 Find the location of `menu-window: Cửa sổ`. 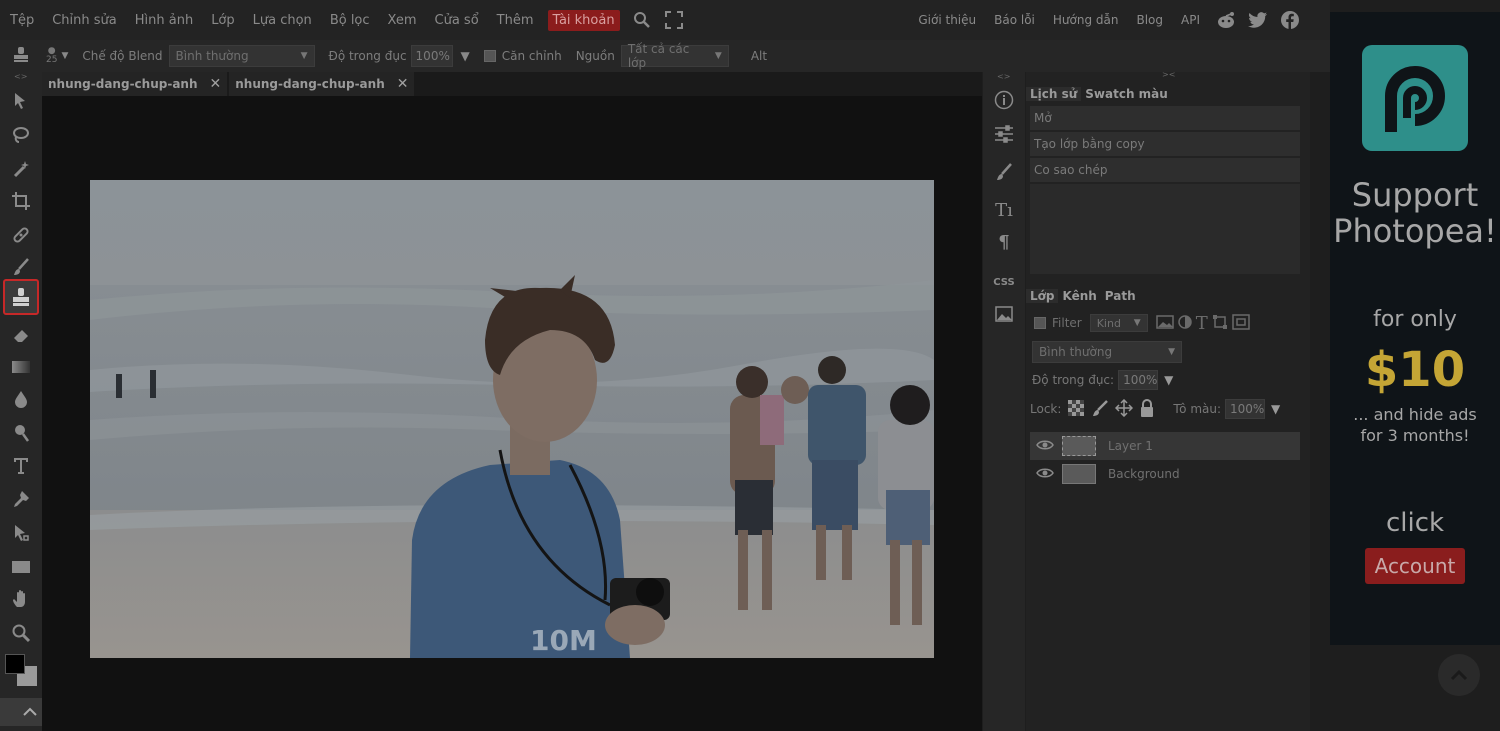

menu-window: Cửa sổ is located at coordinates (457, 20).